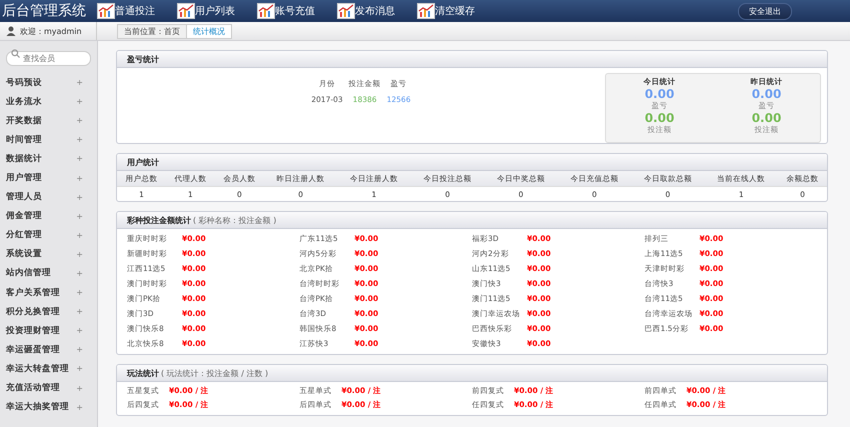  Describe the element at coordinates (377, 11) in the screenshot. I see `nav-button: 发布消息` at that location.